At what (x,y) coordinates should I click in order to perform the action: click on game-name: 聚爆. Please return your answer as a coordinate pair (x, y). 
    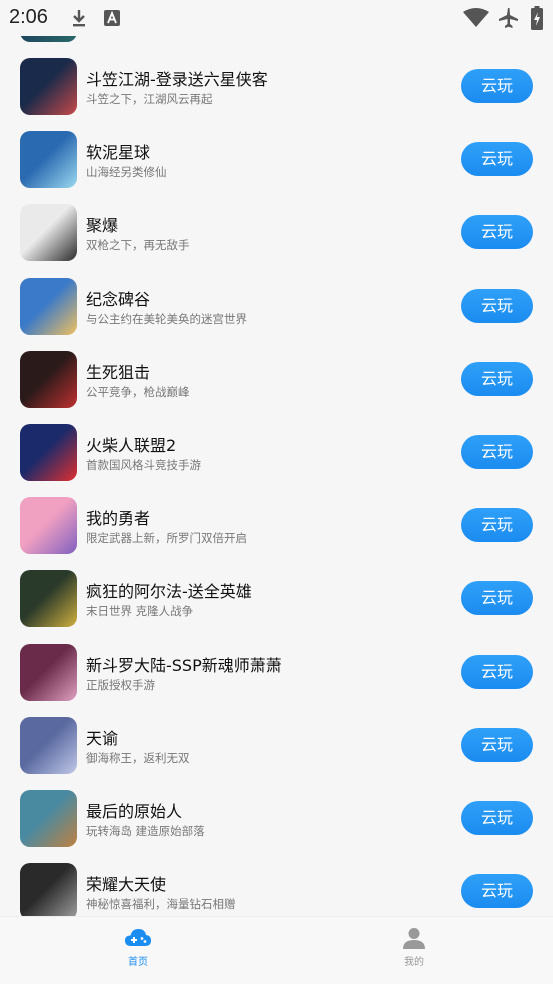
    Looking at the image, I should click on (102, 226).